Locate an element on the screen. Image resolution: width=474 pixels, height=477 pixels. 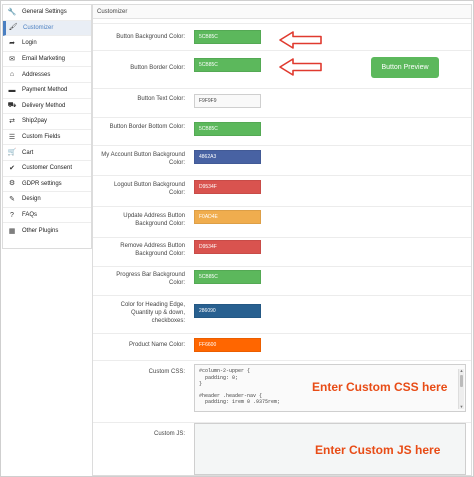
sidebar-item-custom-fields: ☰ Custom Fields is located at coordinates (47, 138).